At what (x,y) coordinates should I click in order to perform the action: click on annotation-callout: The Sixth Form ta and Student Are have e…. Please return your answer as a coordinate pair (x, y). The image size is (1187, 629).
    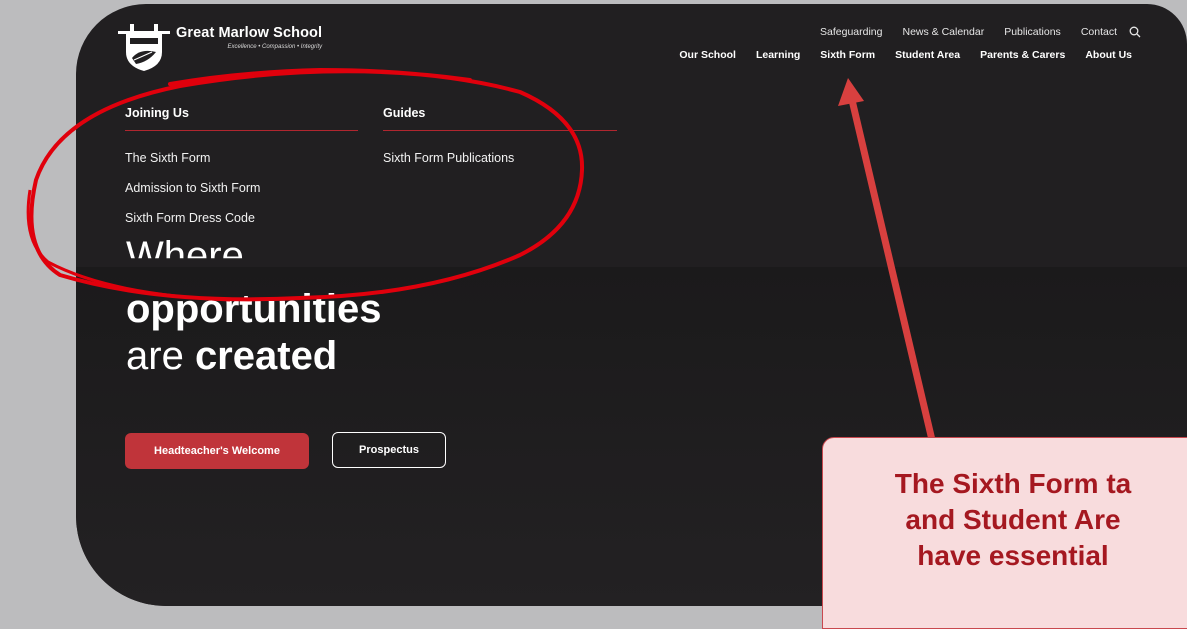
    Looking at the image, I should click on (1004, 533).